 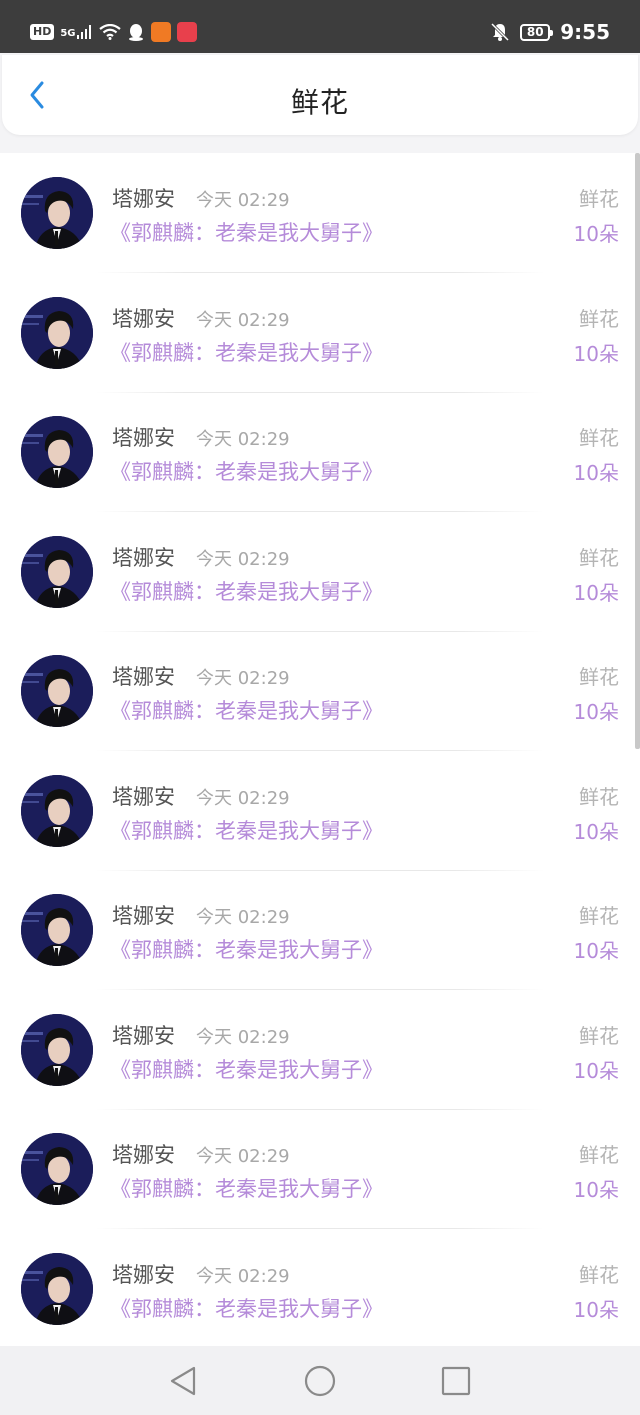 I want to click on signal-icon: 5G, so click(x=76, y=32).